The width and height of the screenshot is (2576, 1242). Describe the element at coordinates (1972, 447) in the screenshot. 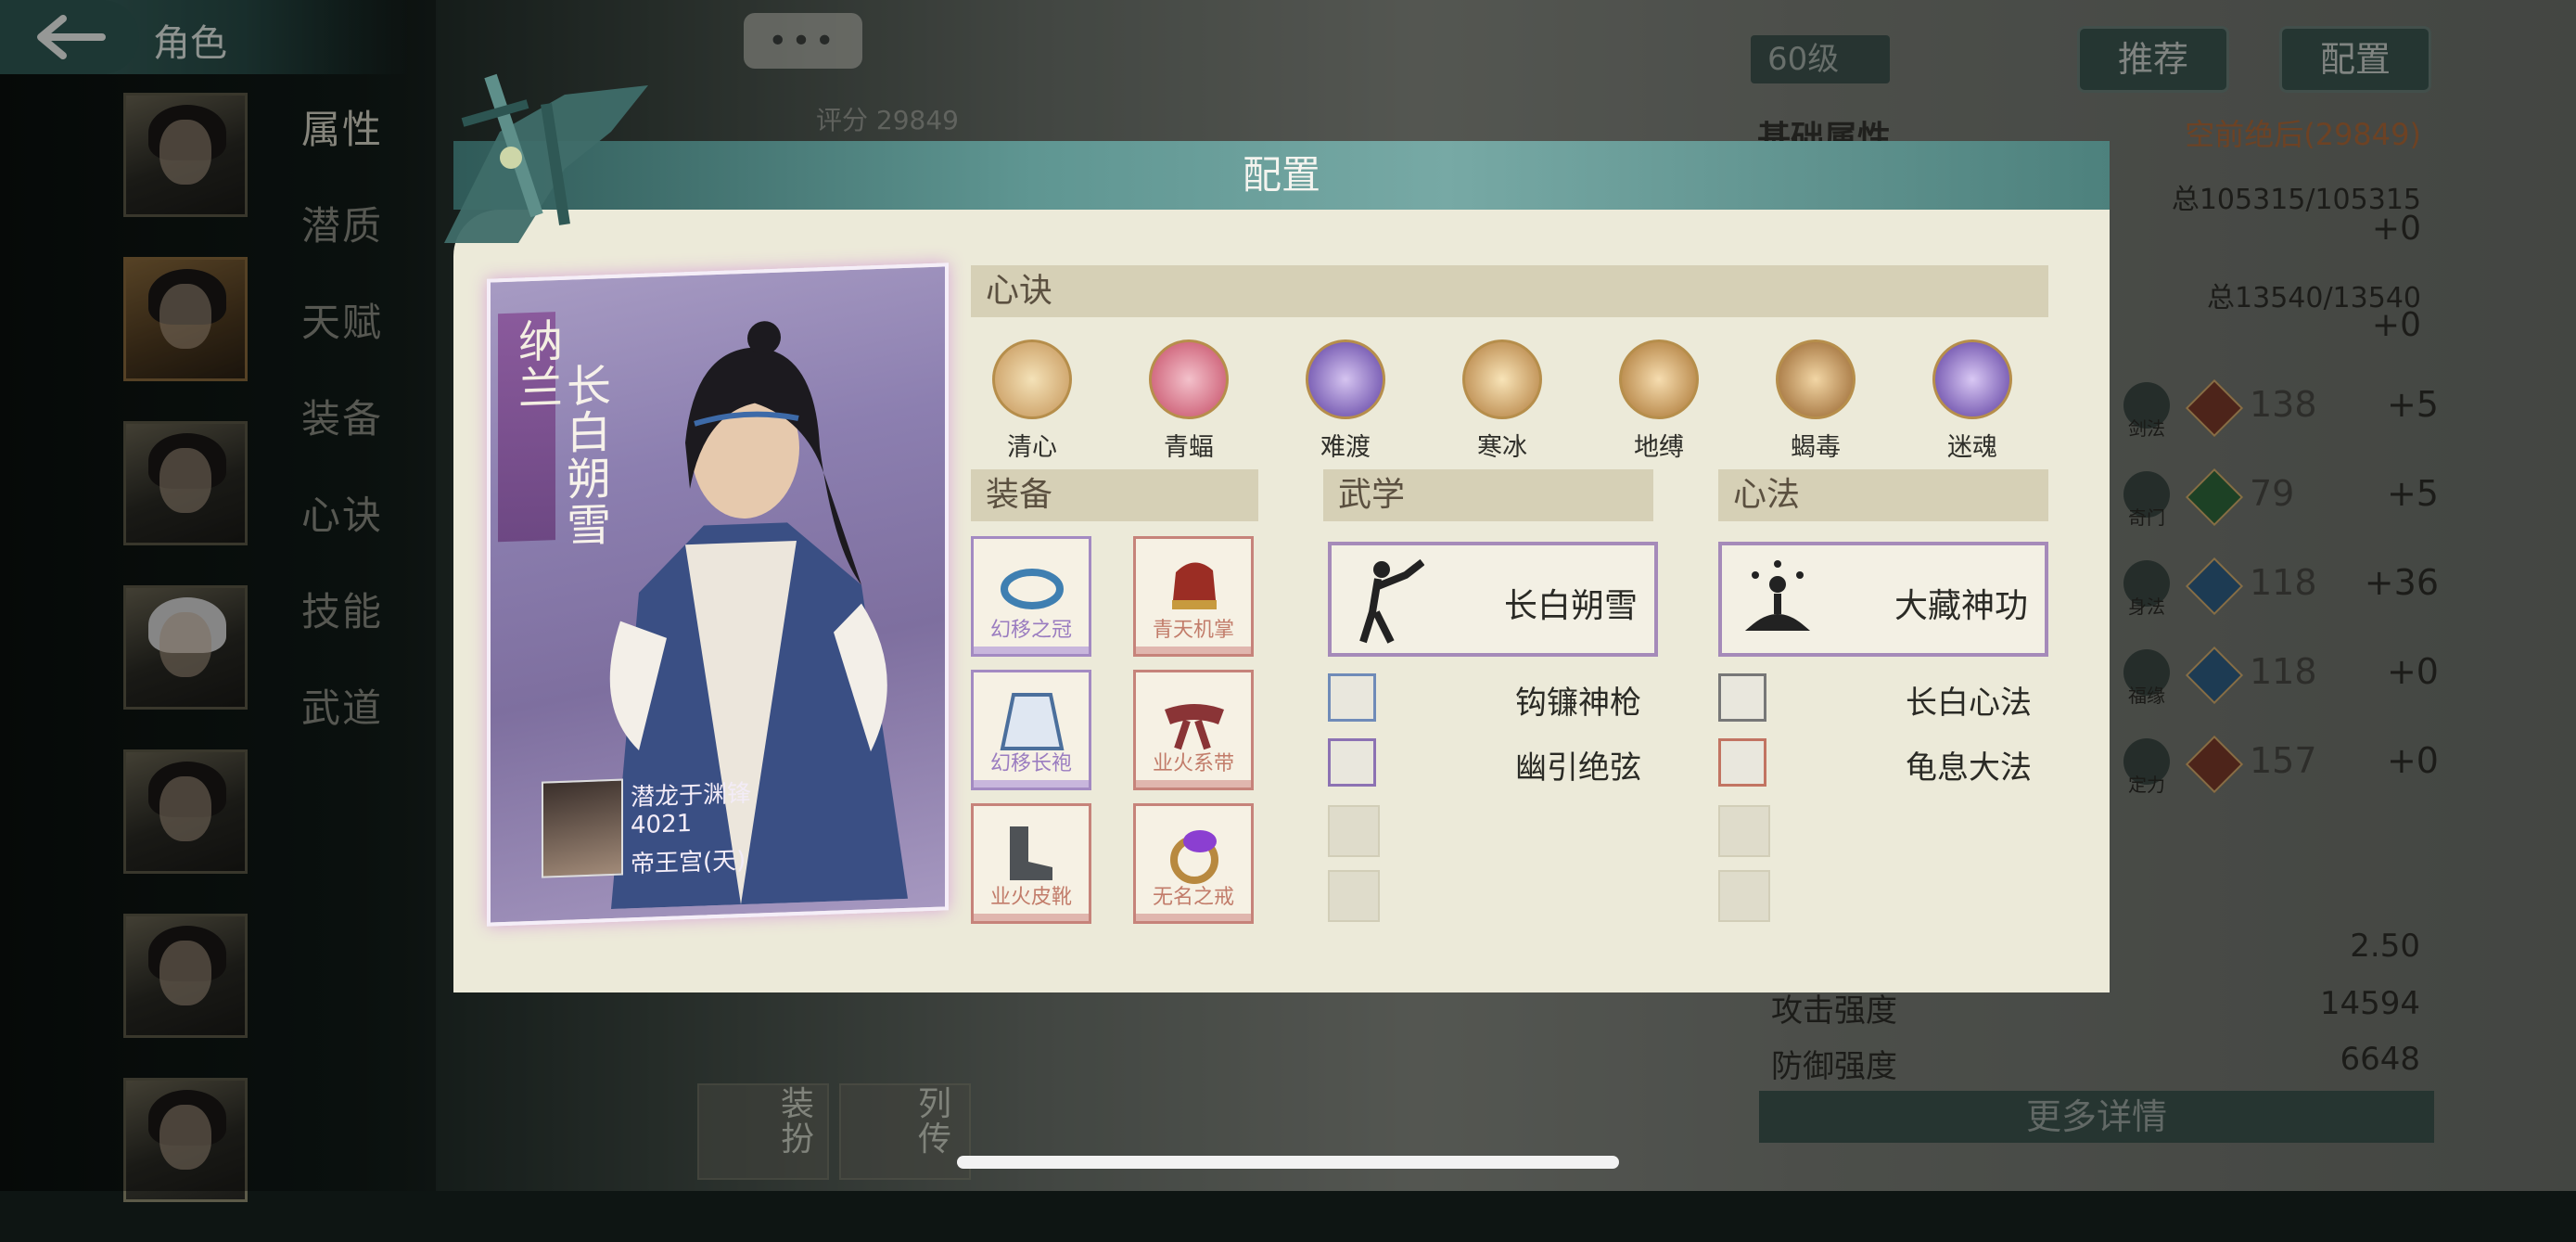

I see `xinjue-label: 迷魂` at that location.